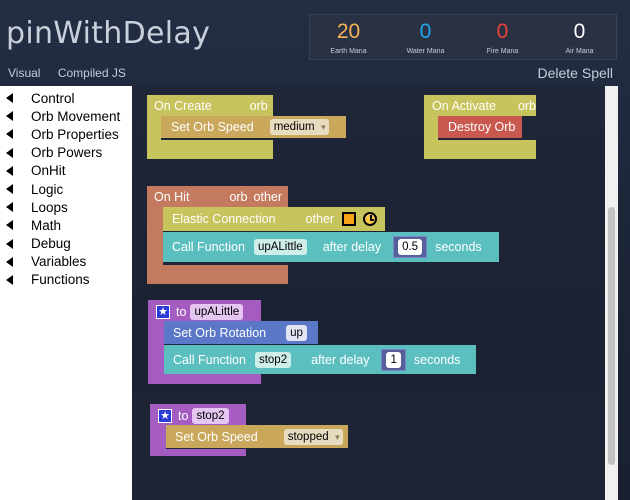  What do you see at coordinates (46, 225) in the screenshot?
I see `category-label: Math` at bounding box center [46, 225].